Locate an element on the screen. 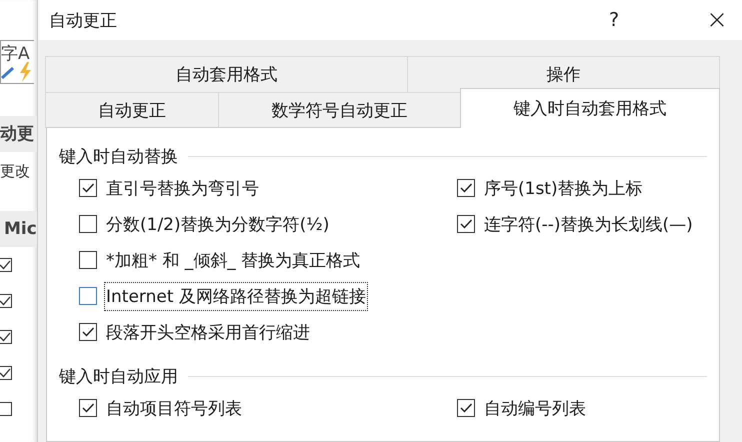  section-heading: 动更 is located at coordinates (18, 134).